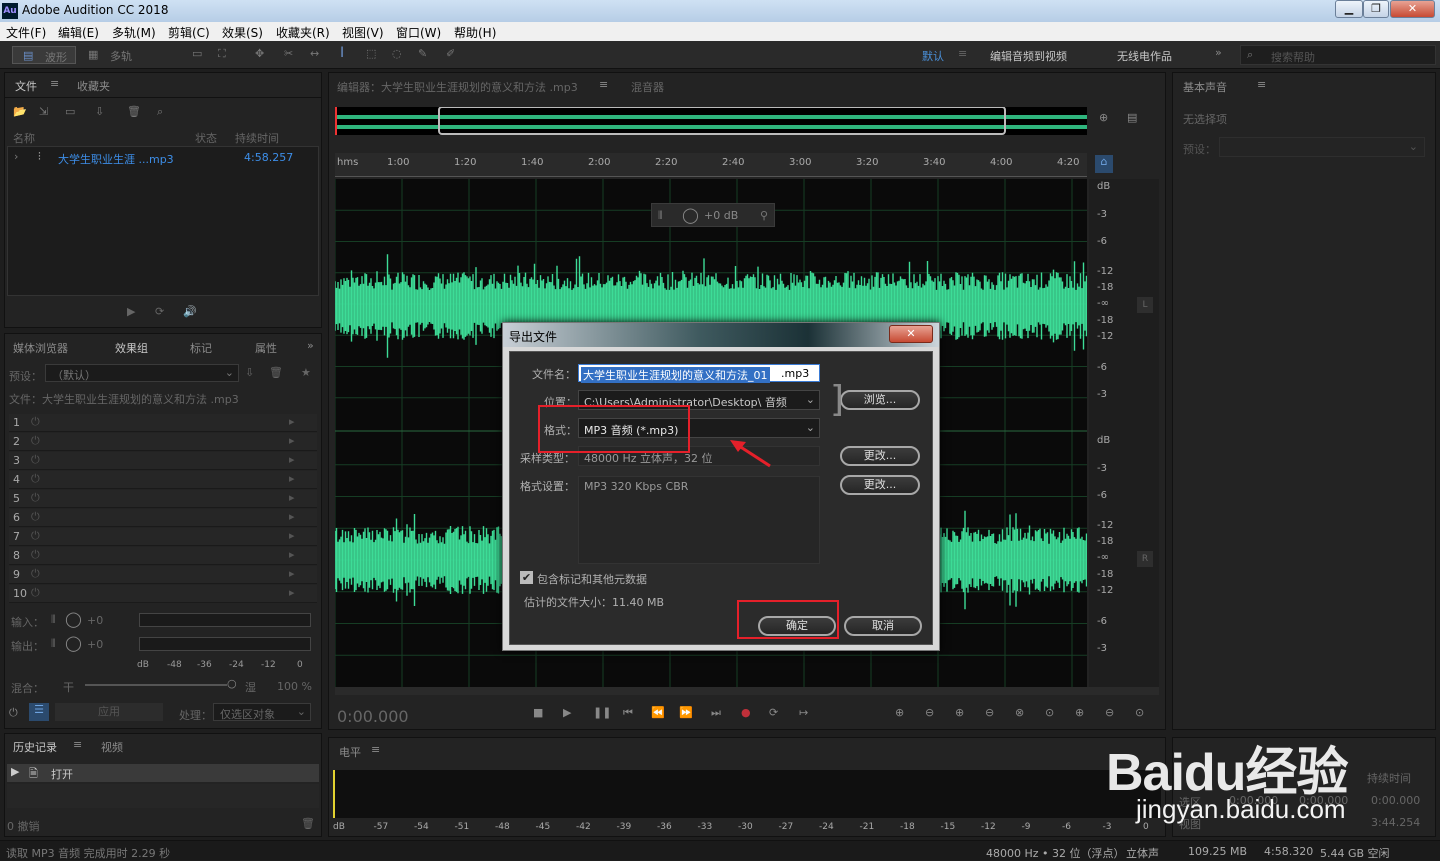 The height and width of the screenshot is (861, 1440). What do you see at coordinates (159, 311) in the screenshot?
I see `loop-icon: ⟳` at bounding box center [159, 311].